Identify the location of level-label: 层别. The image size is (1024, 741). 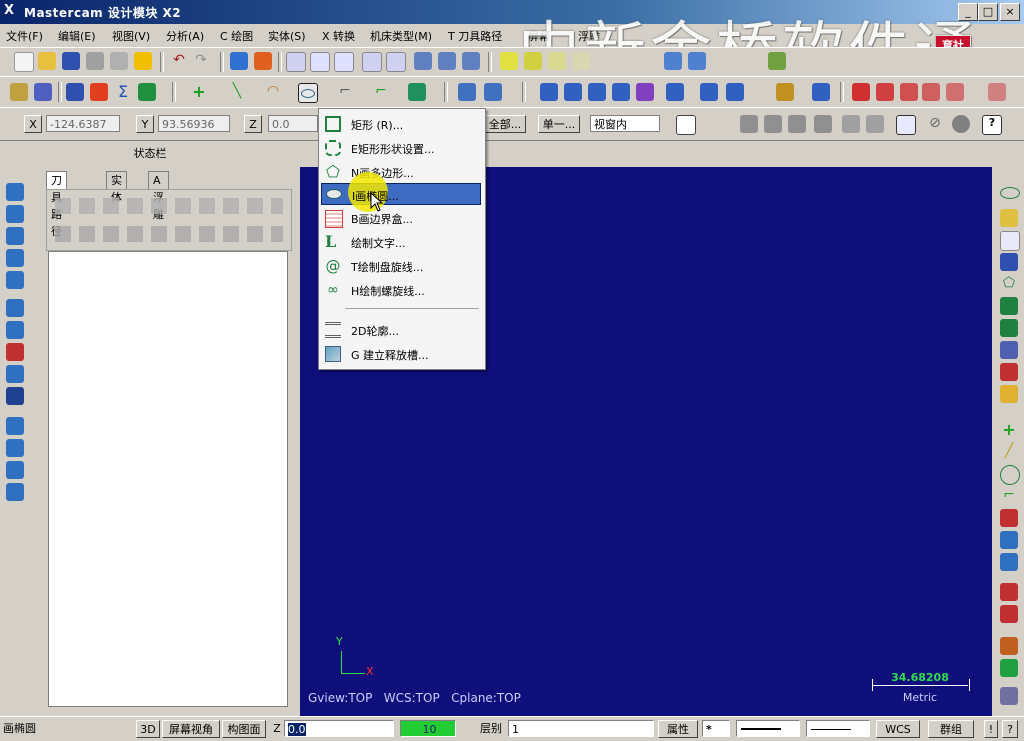
(491, 729).